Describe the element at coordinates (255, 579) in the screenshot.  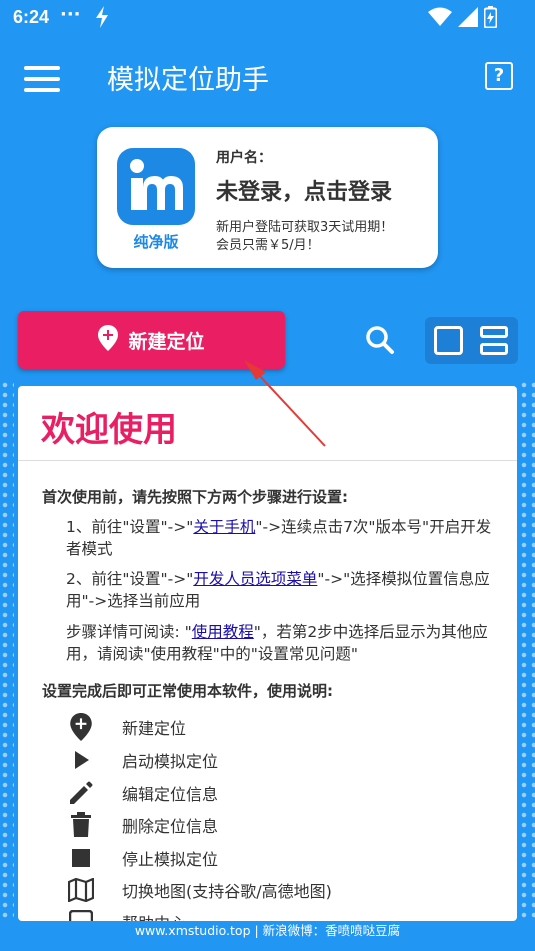
I see `developer-options-link: 开发人员选项菜单` at that location.